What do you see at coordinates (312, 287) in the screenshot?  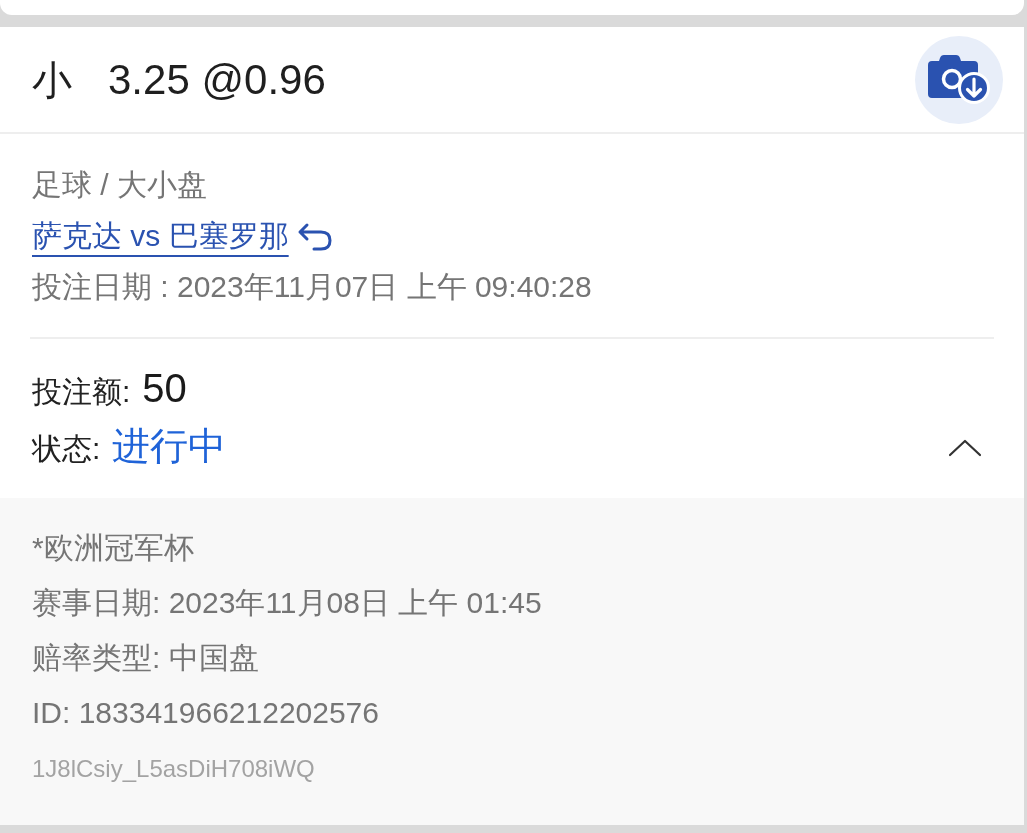 I see `bet-date-text: 投注日期 : 2023年11月07日 上午 09:40:28` at bounding box center [312, 287].